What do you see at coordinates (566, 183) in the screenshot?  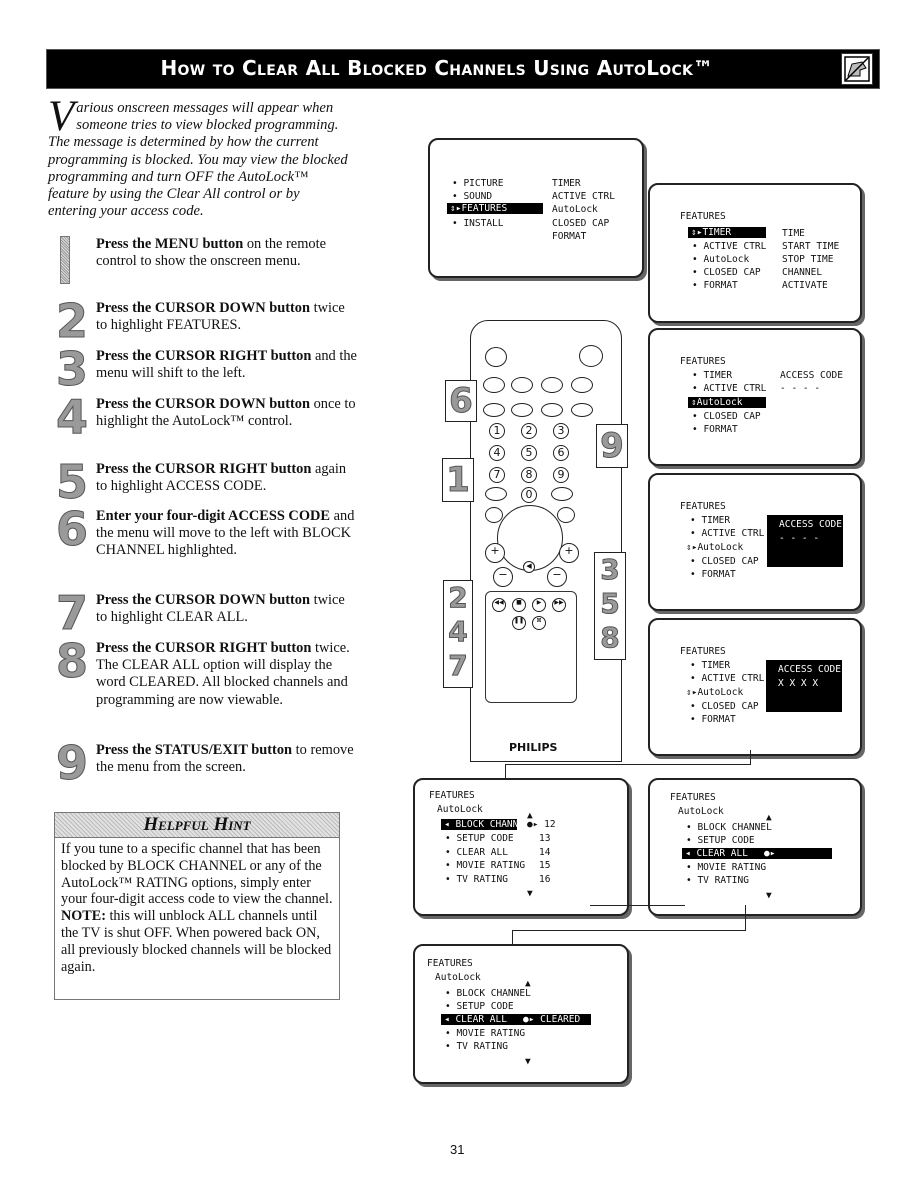 I see `submenu-item: TIMER` at bounding box center [566, 183].